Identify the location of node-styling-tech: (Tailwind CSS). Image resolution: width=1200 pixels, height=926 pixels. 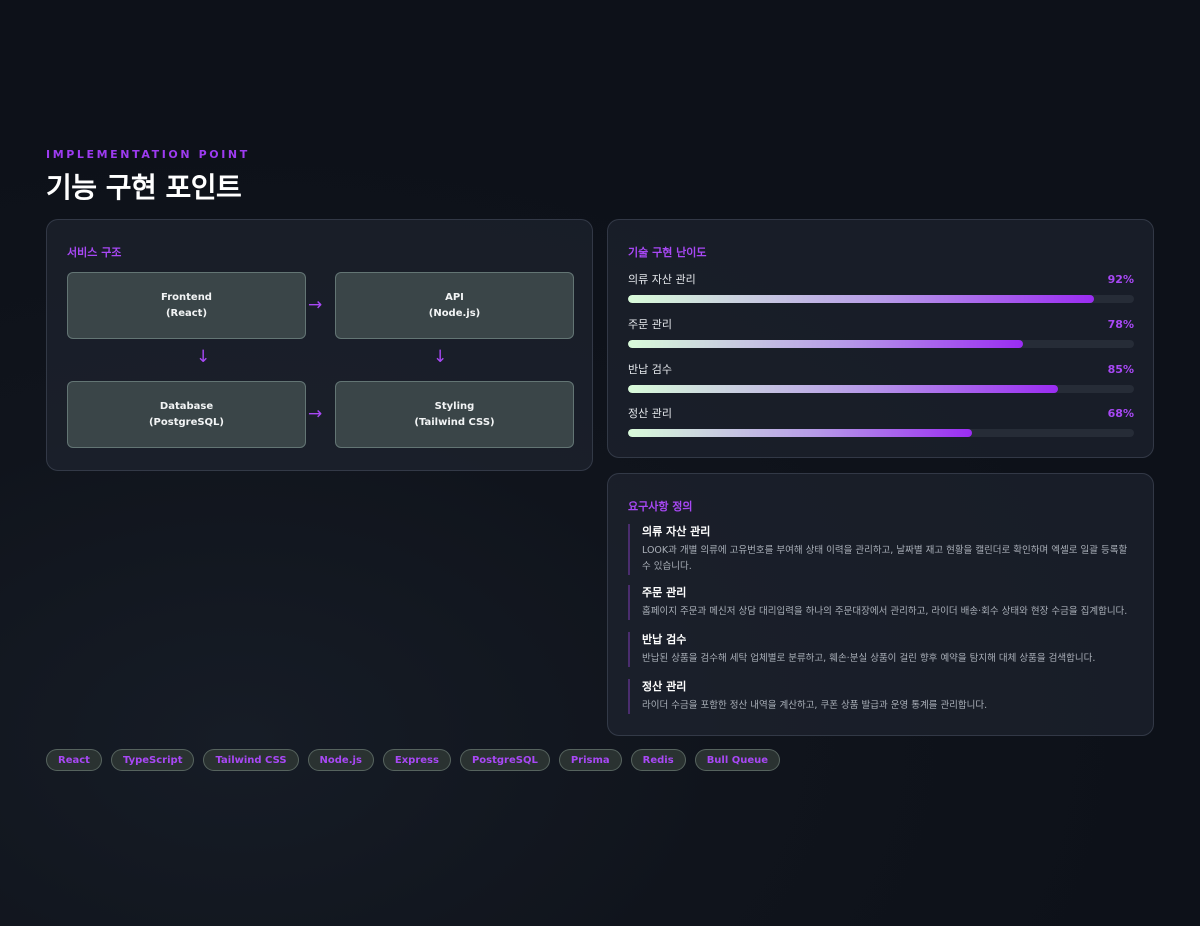
(454, 422).